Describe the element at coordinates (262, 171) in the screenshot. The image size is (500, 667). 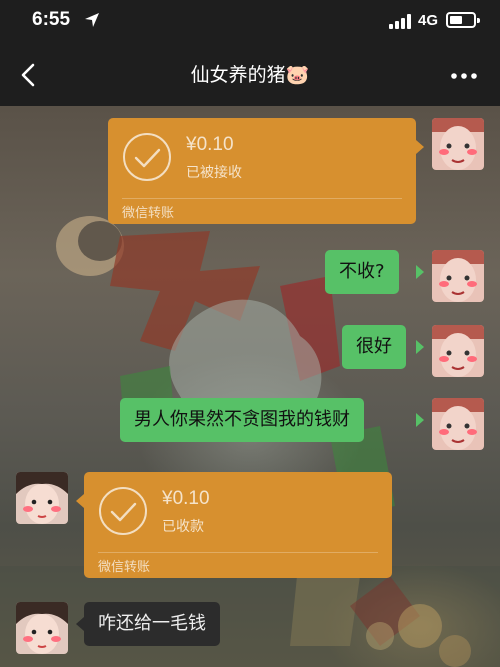
I see `transfer-card-sent: ¥0.10 已被接收 微信转账` at that location.